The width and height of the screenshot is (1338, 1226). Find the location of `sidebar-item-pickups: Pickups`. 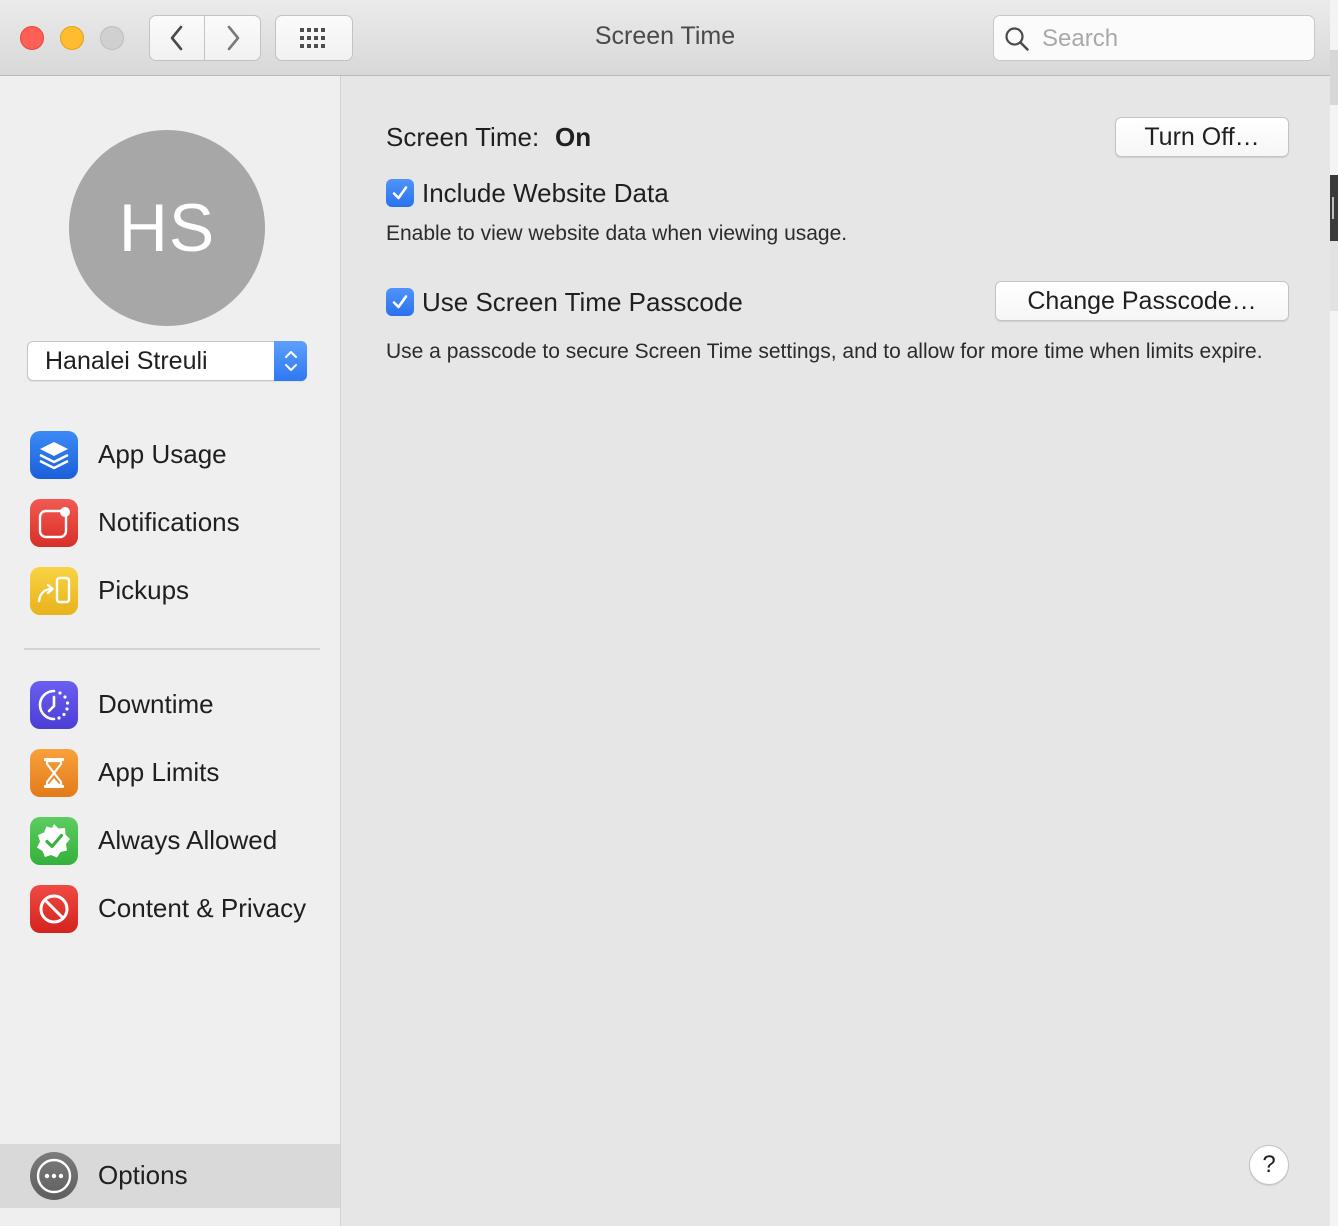

sidebar-item-pickups: Pickups is located at coordinates (180, 591).